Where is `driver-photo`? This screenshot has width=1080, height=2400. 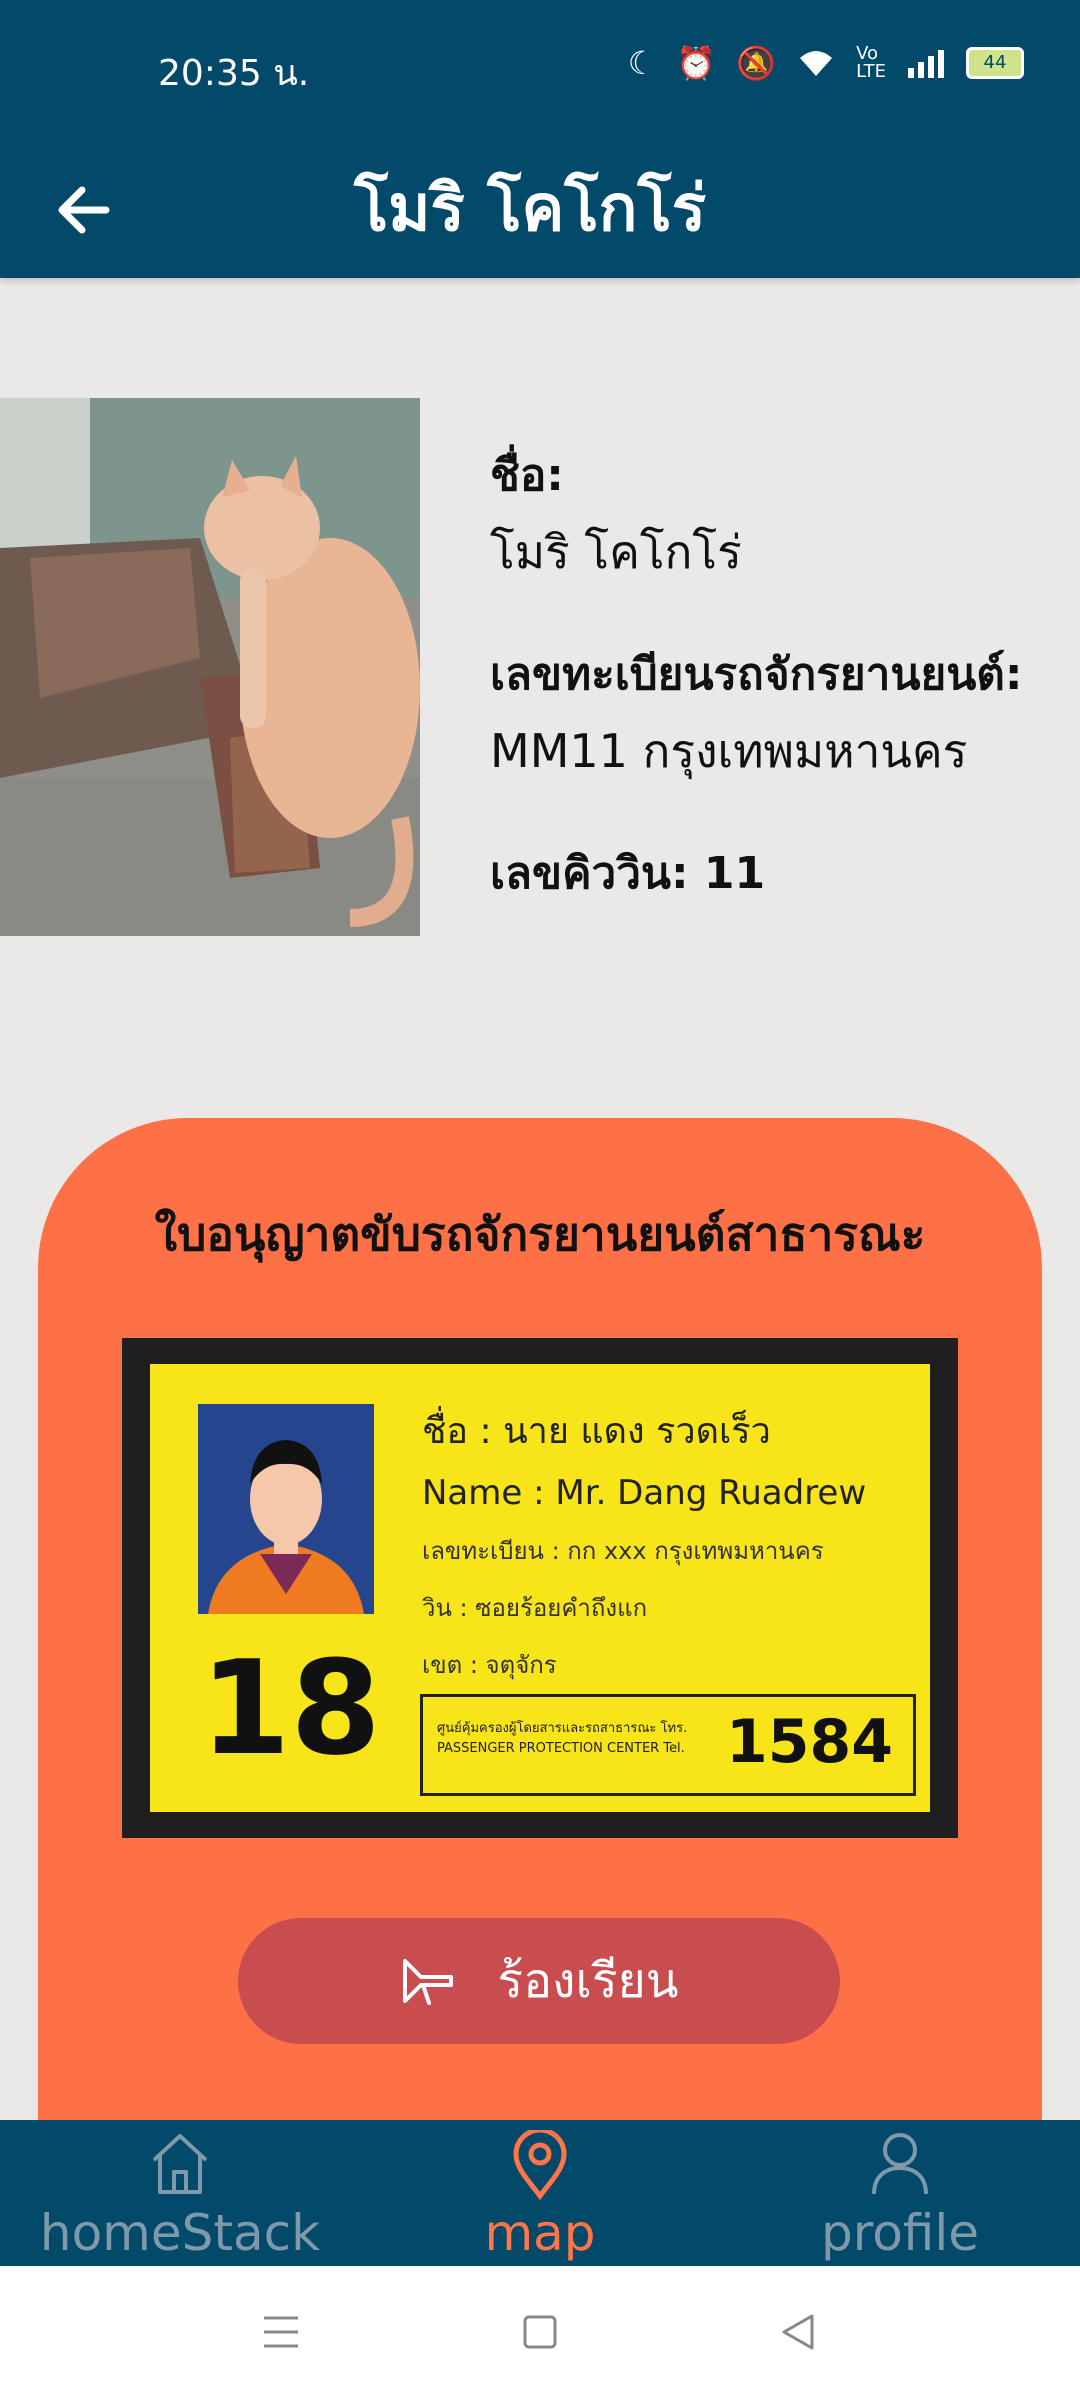 driver-photo is located at coordinates (210, 667).